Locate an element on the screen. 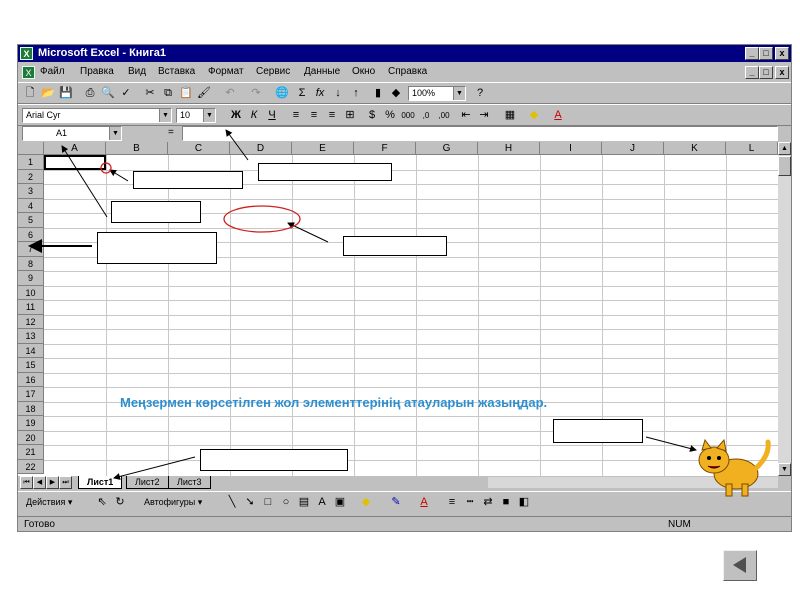  cat-mascot-icon is located at coordinates (734, 467).